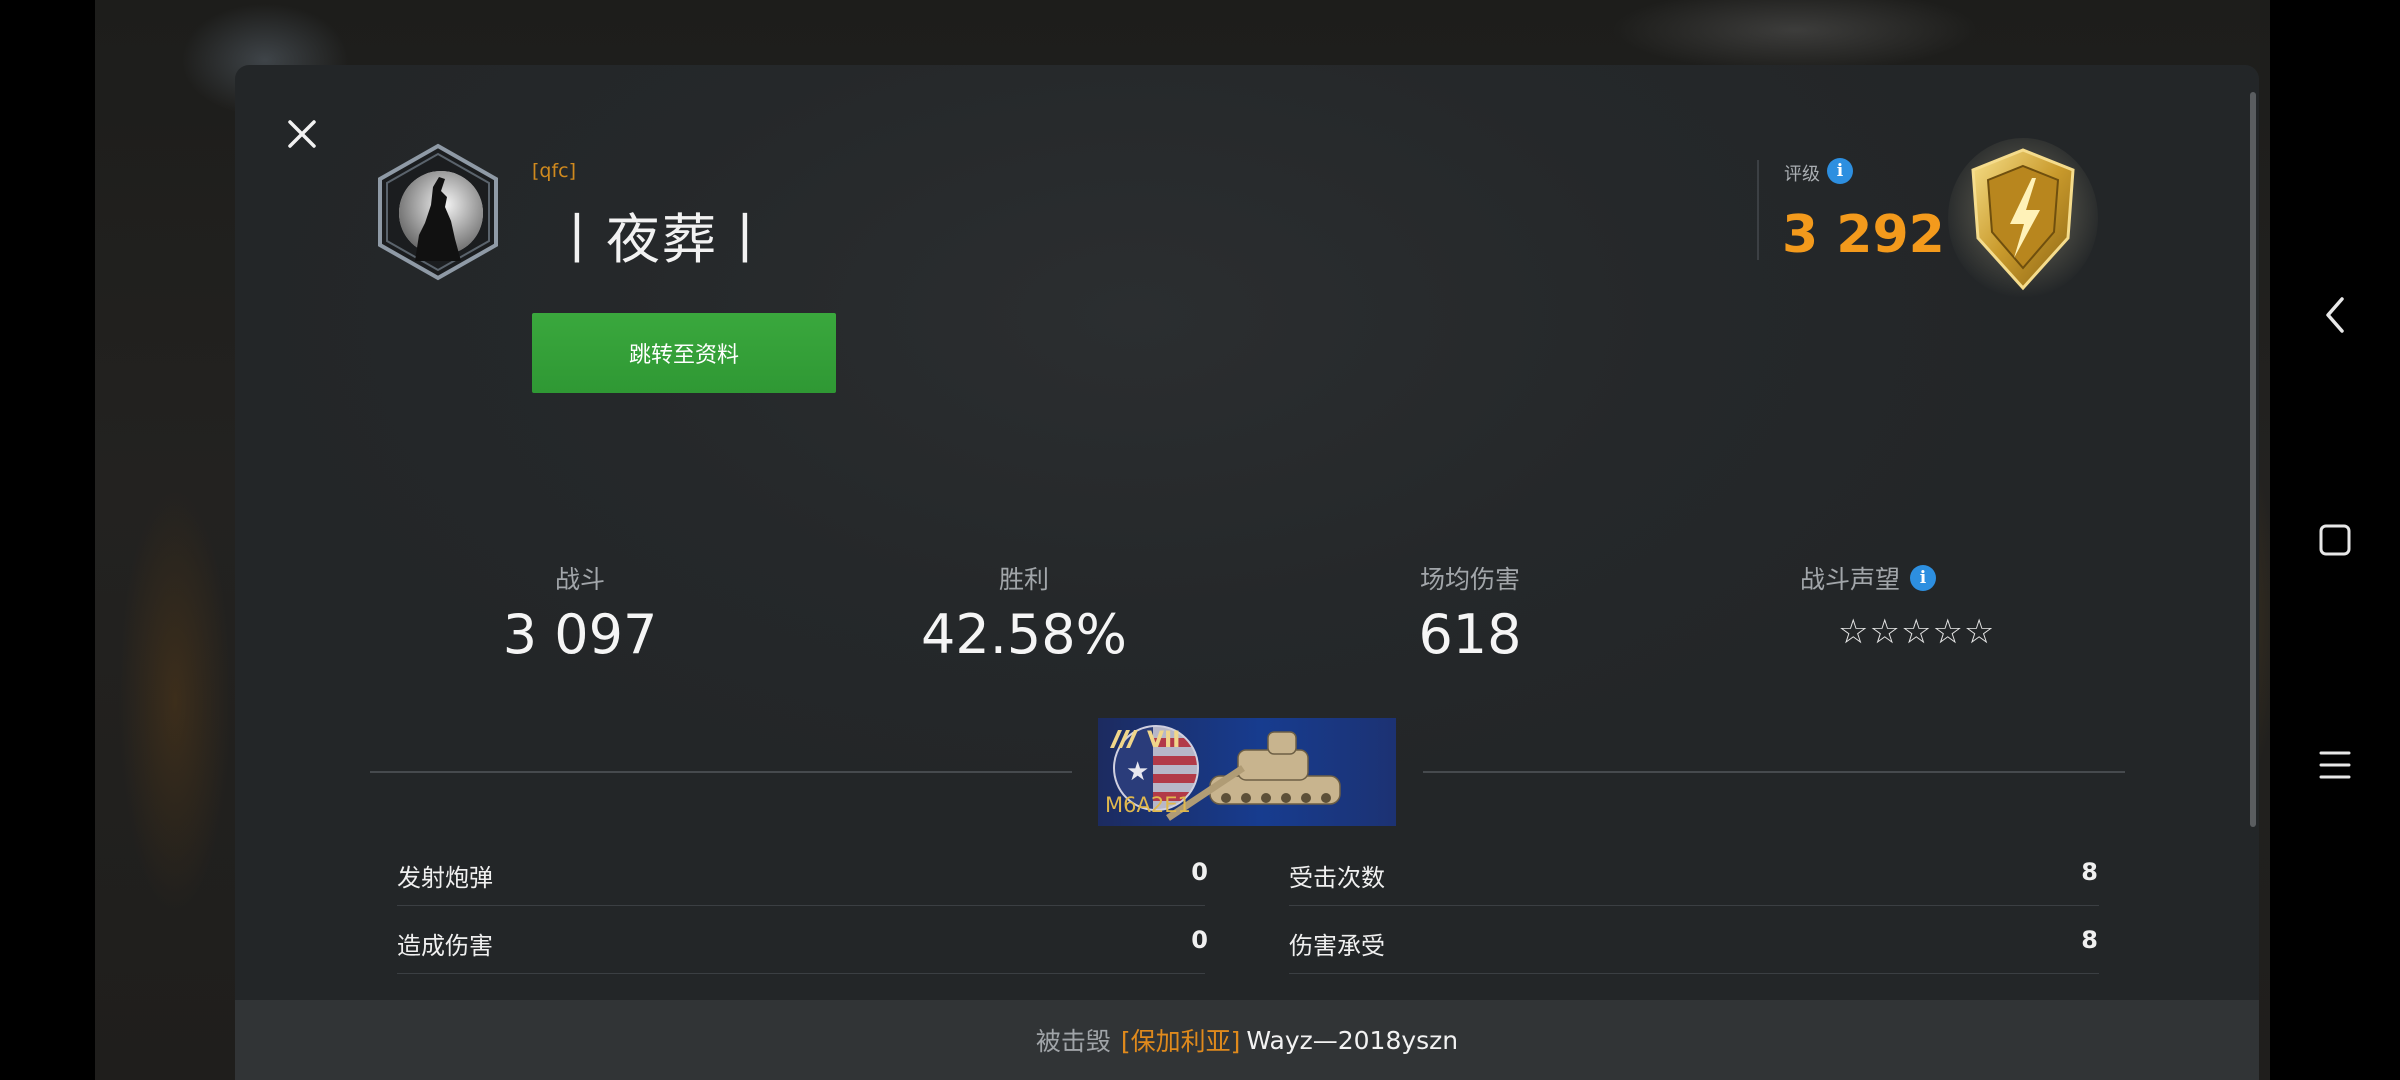 The height and width of the screenshot is (1080, 2400). What do you see at coordinates (2253, 459) in the screenshot?
I see `panel-scrollbar` at bounding box center [2253, 459].